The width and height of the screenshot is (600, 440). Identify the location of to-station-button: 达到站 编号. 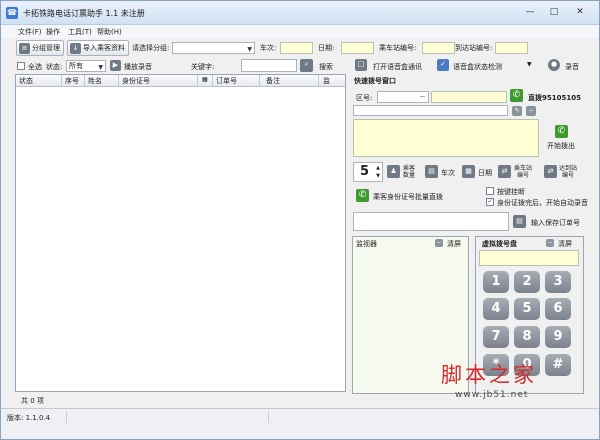
(568, 172).